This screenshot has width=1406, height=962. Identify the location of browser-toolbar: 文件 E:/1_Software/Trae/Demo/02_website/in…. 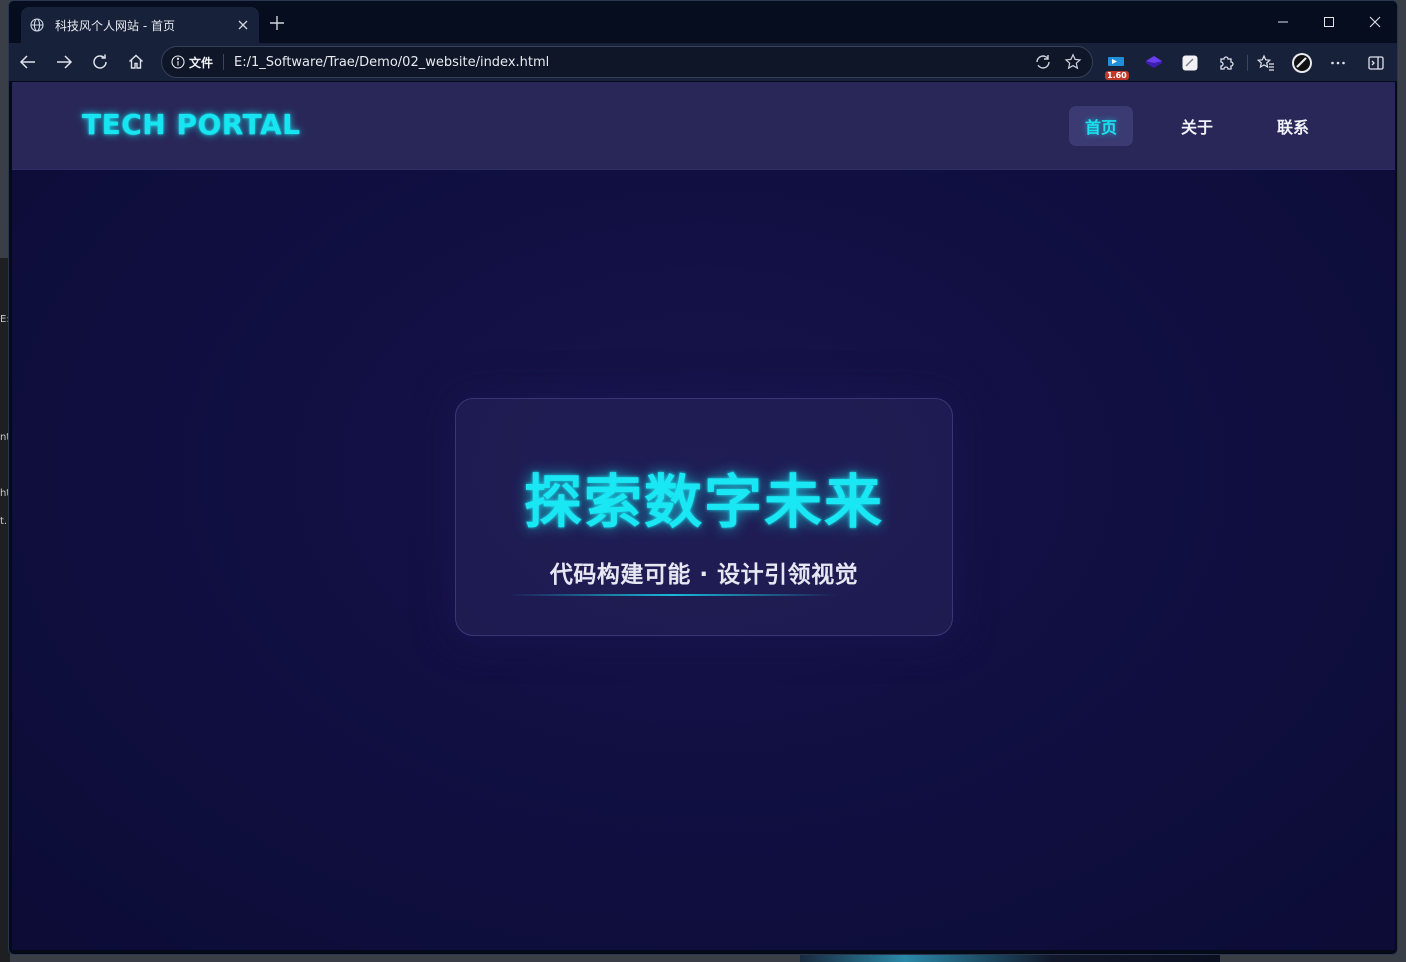
(703, 62).